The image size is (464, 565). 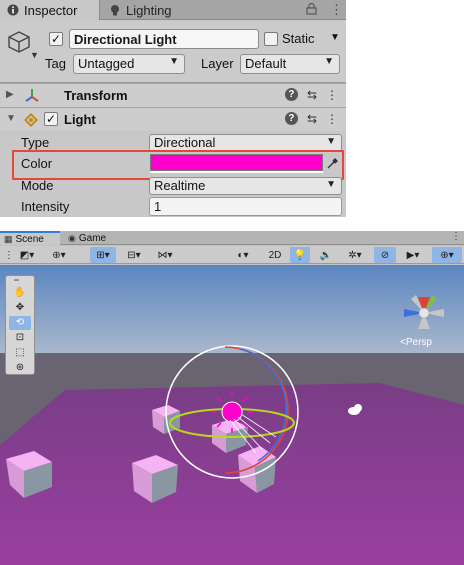 I want to click on layer-dropdown: Default ▼, so click(x=290, y=64).